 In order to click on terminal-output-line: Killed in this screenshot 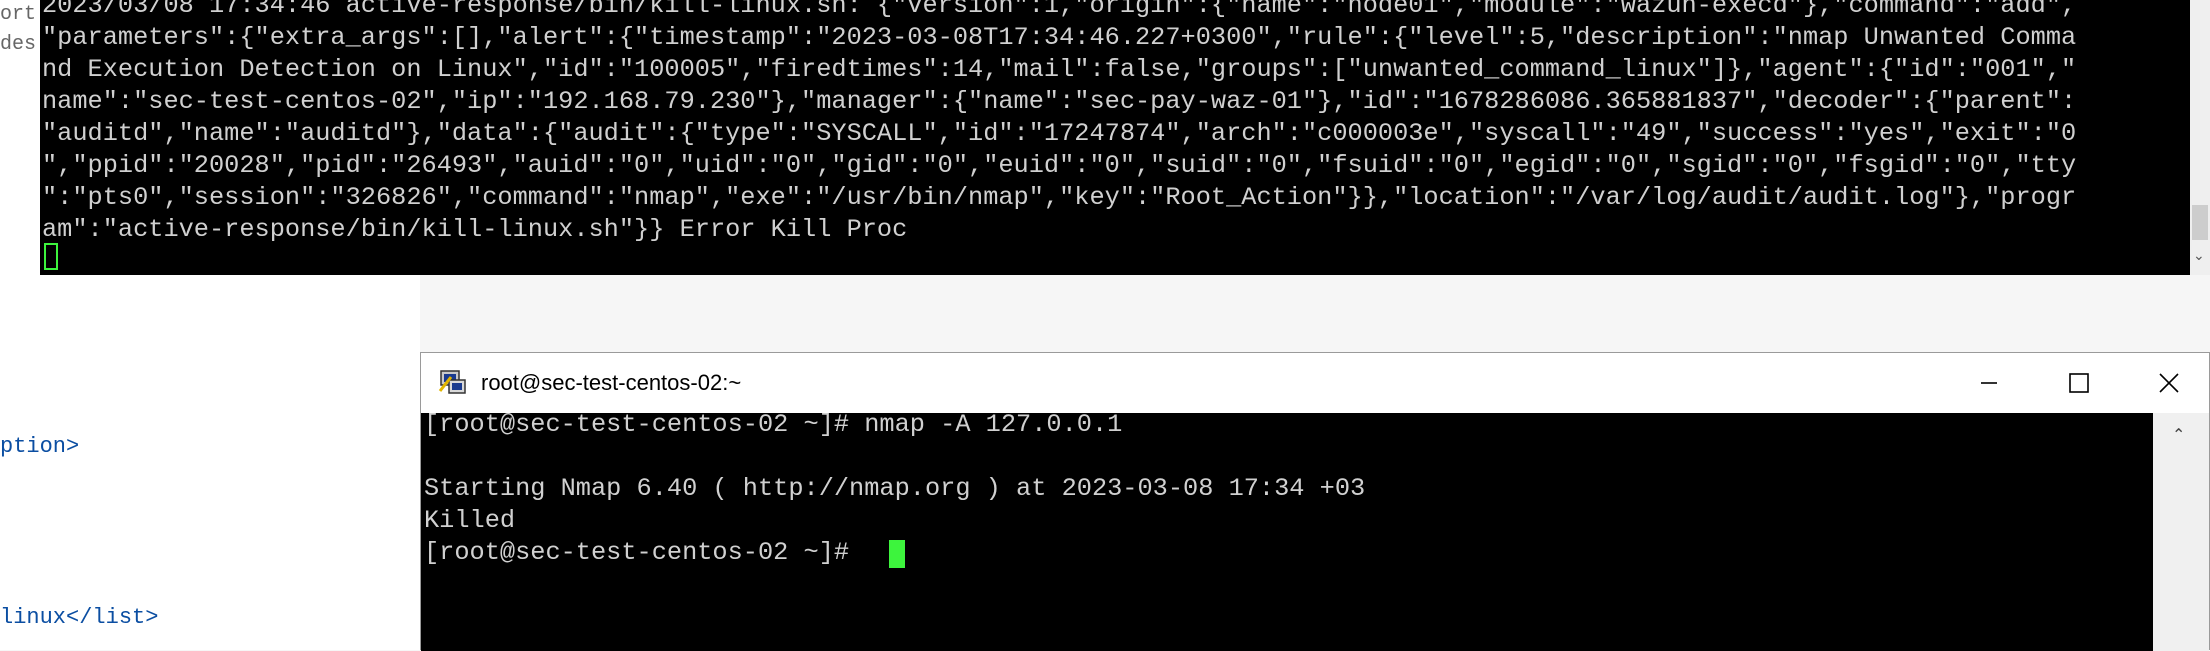, I will do `click(470, 520)`.